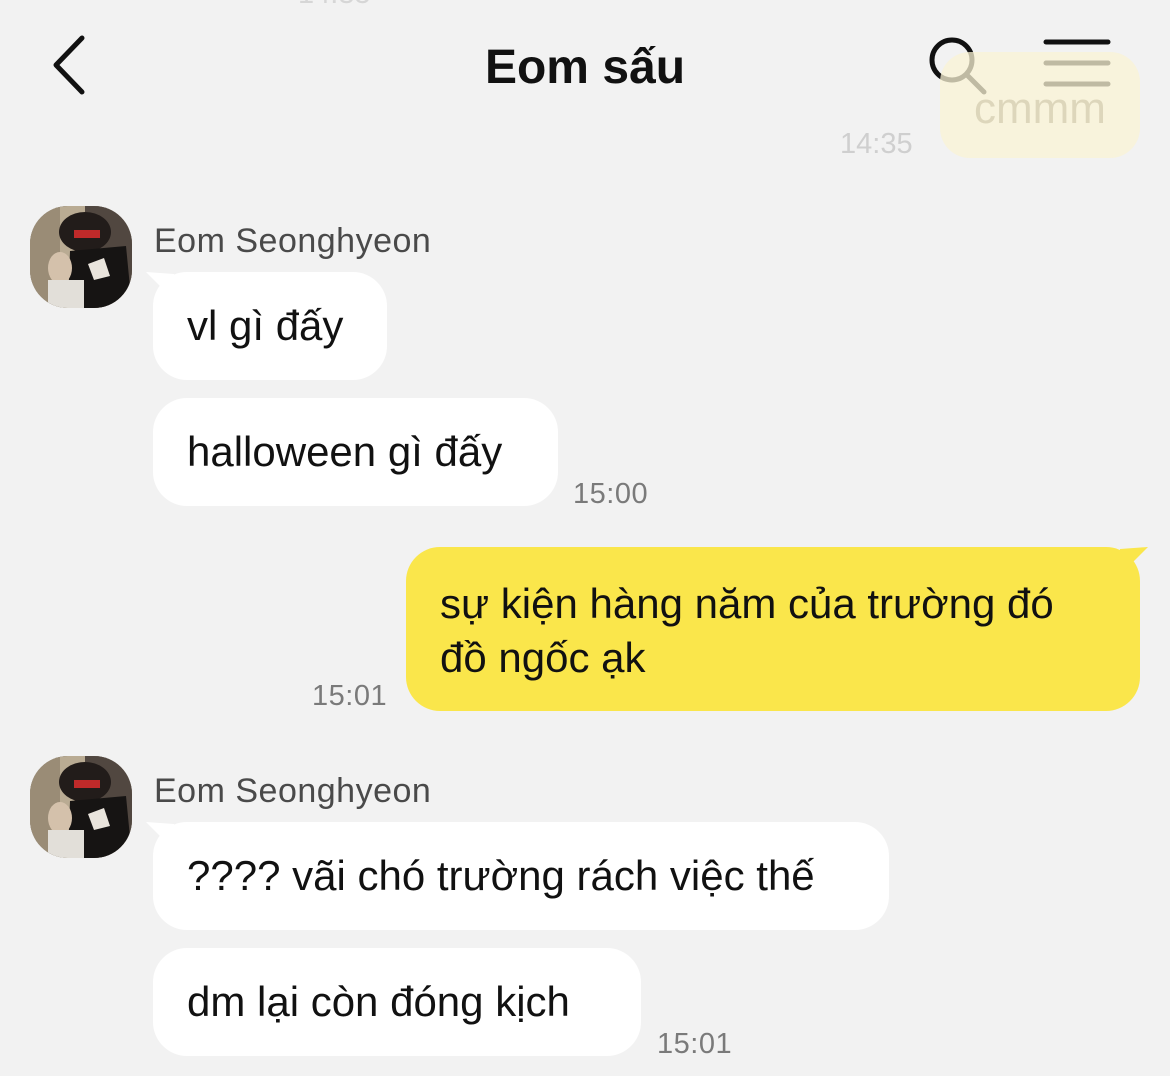 Image resolution: width=1170 pixels, height=1076 pixels. I want to click on message-bubble: halloween gì đấy, so click(355, 452).